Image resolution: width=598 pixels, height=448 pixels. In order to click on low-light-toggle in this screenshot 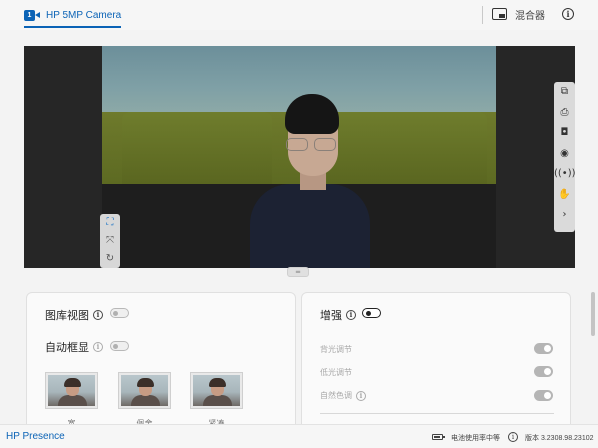, I will do `click(543, 371)`.